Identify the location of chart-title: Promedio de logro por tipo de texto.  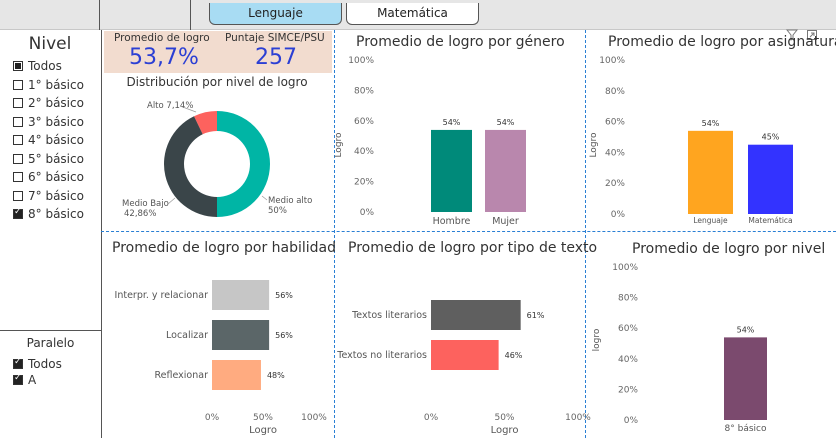
(472, 248).